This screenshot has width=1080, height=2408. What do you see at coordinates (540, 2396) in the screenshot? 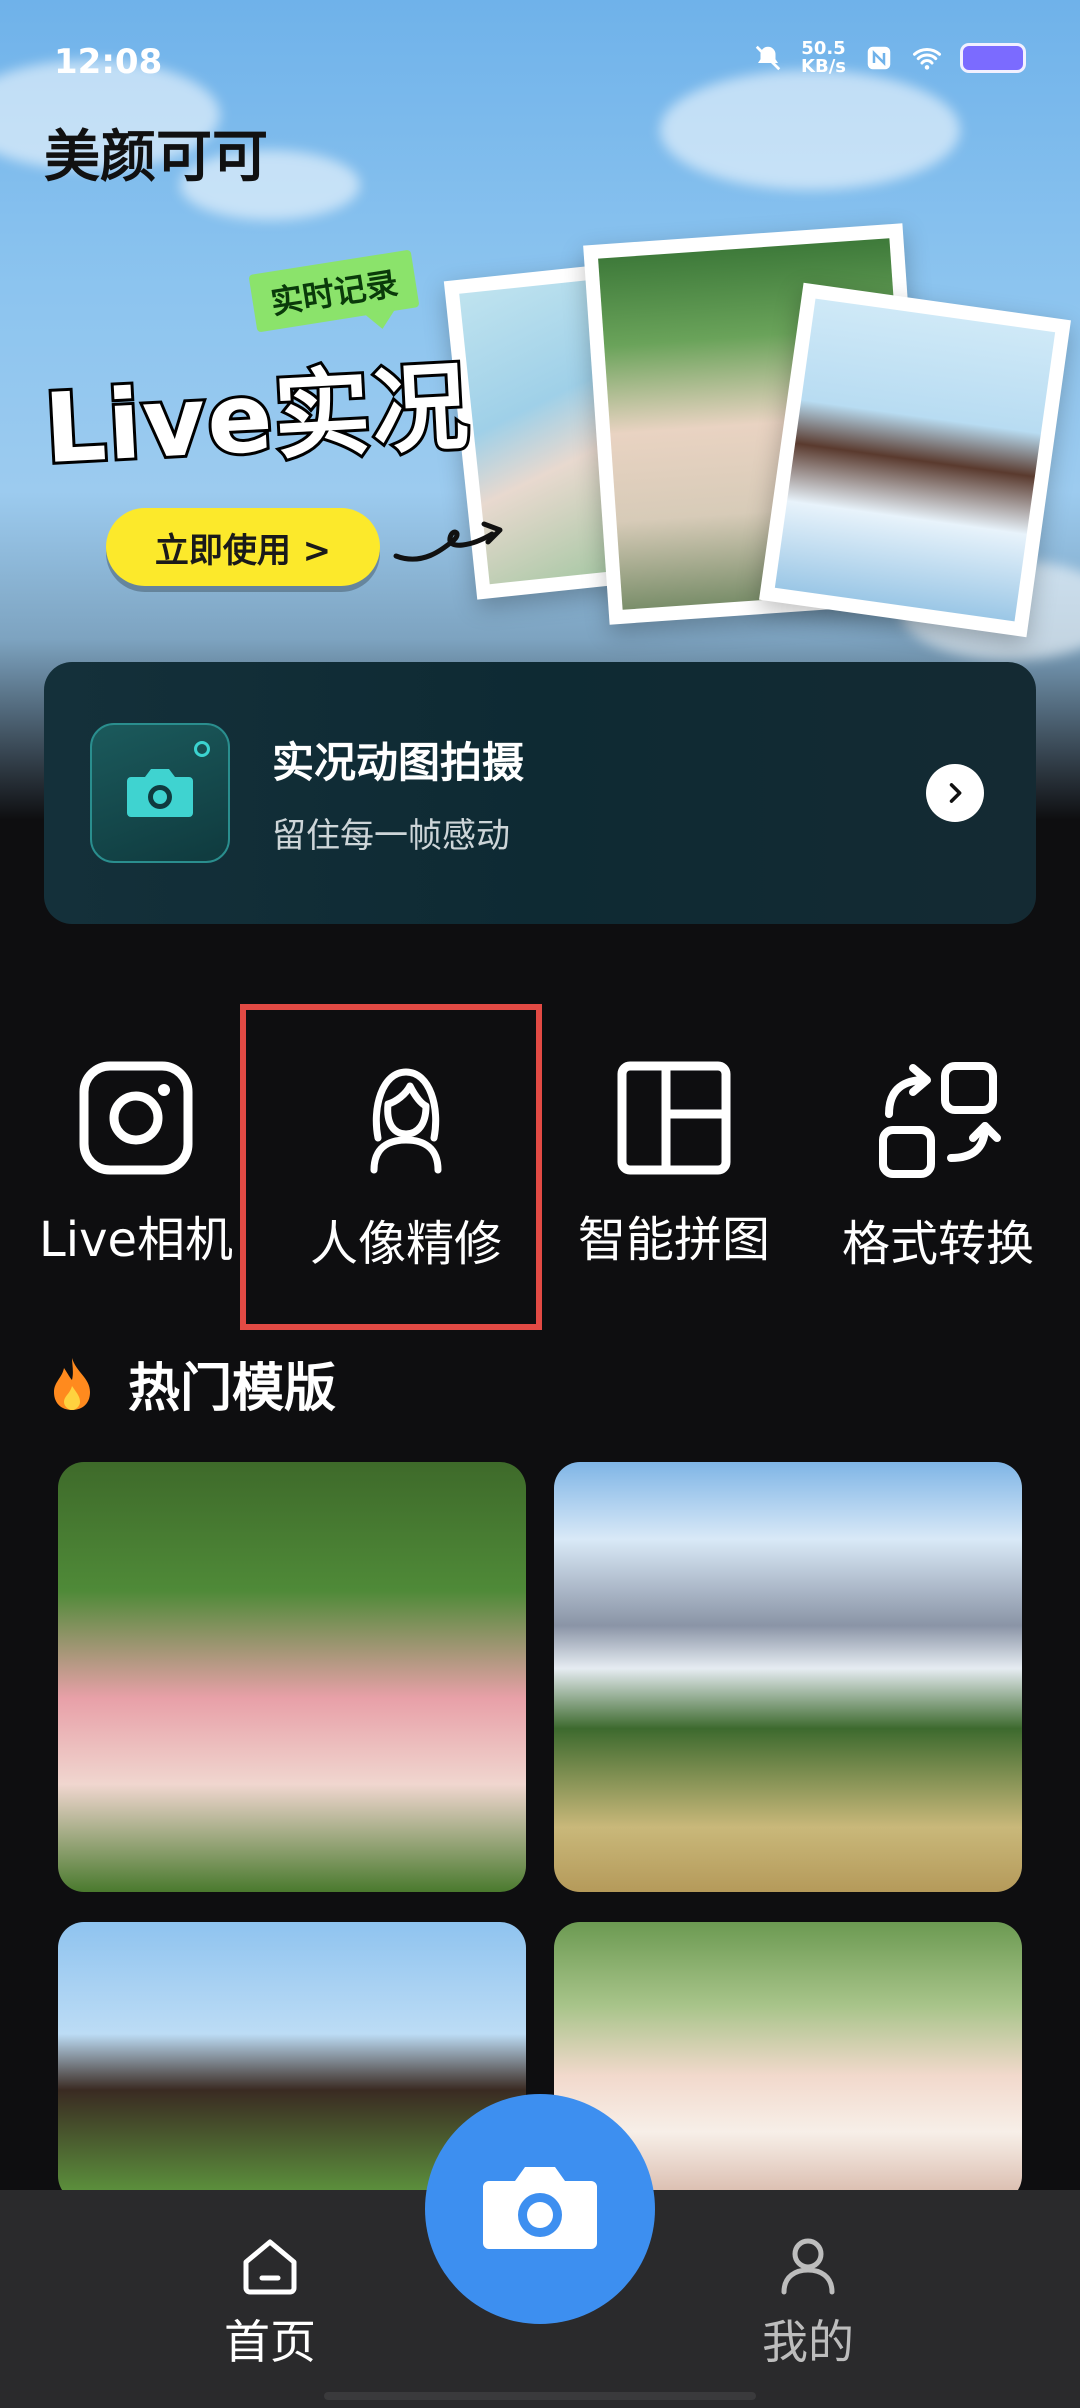
I see `home-indicator` at bounding box center [540, 2396].